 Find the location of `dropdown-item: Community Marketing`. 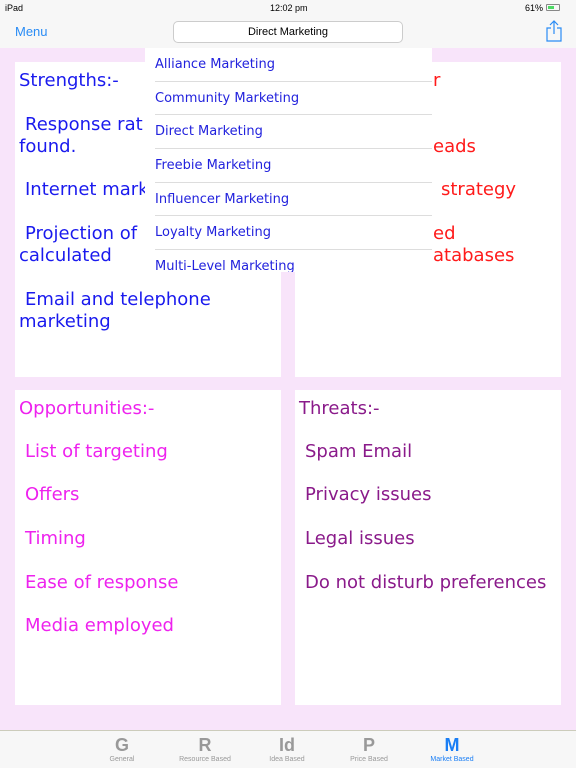

dropdown-item: Community Marketing is located at coordinates (293, 99).